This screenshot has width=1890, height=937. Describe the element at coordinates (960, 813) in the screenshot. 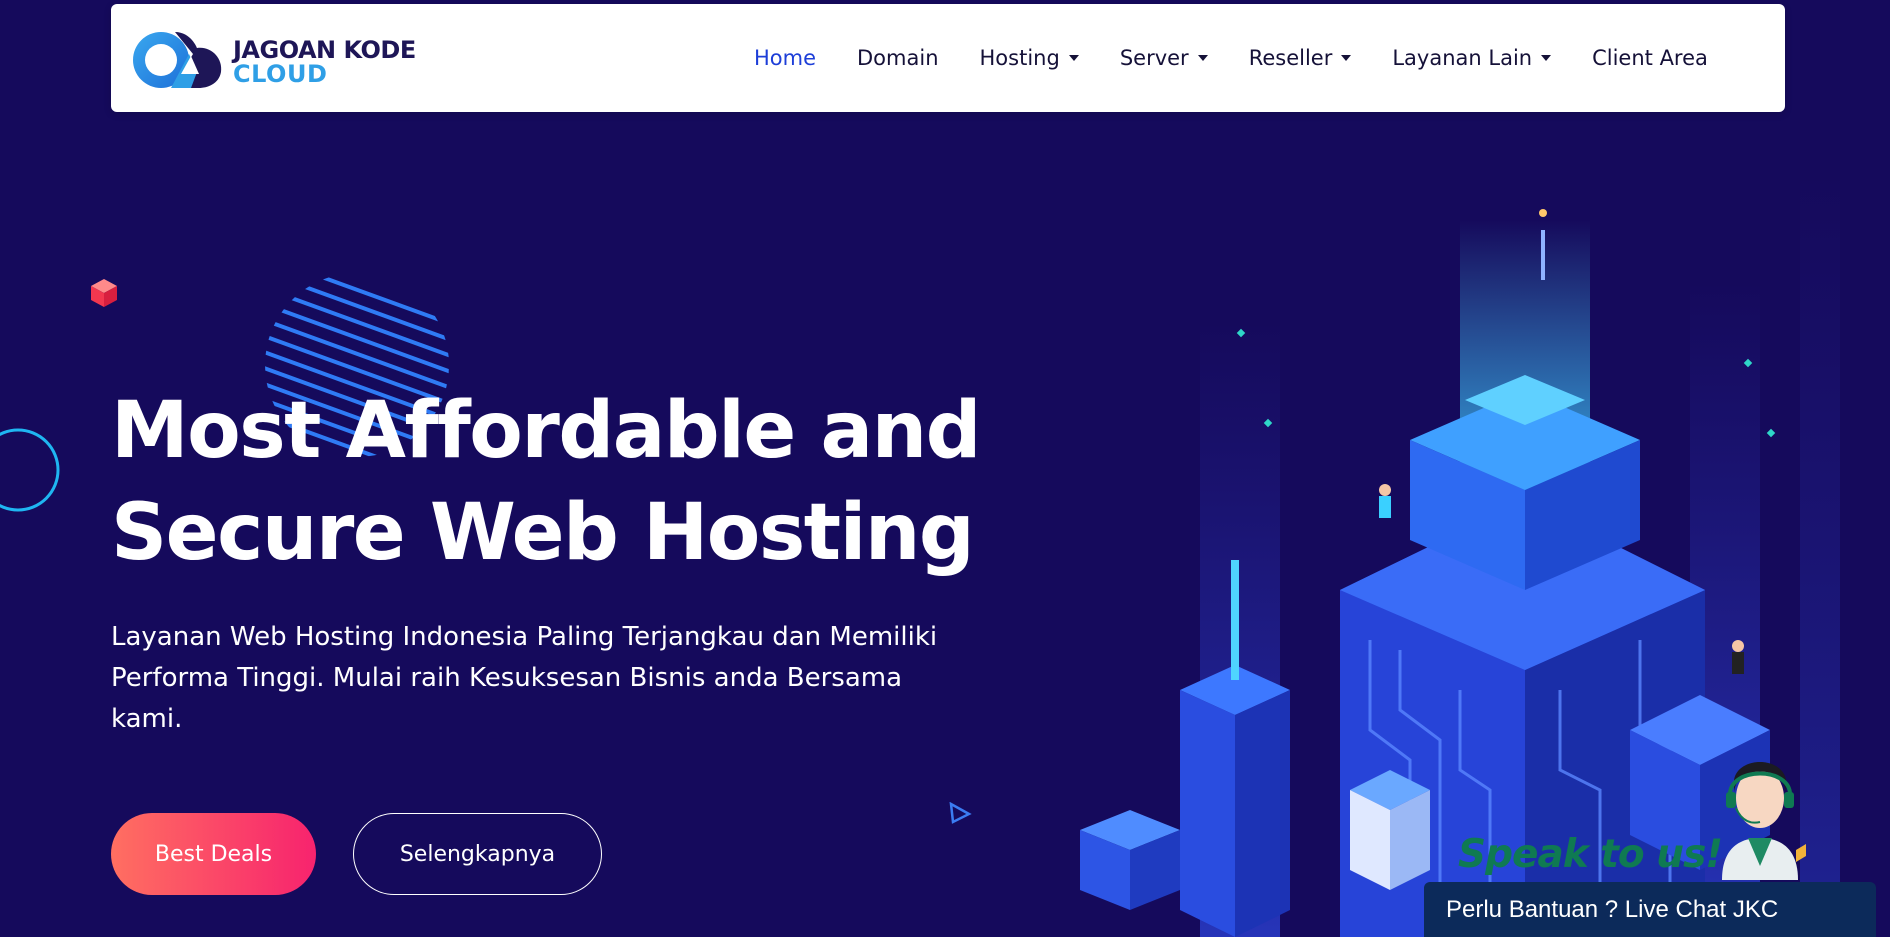

I see `triangle-icon` at that location.